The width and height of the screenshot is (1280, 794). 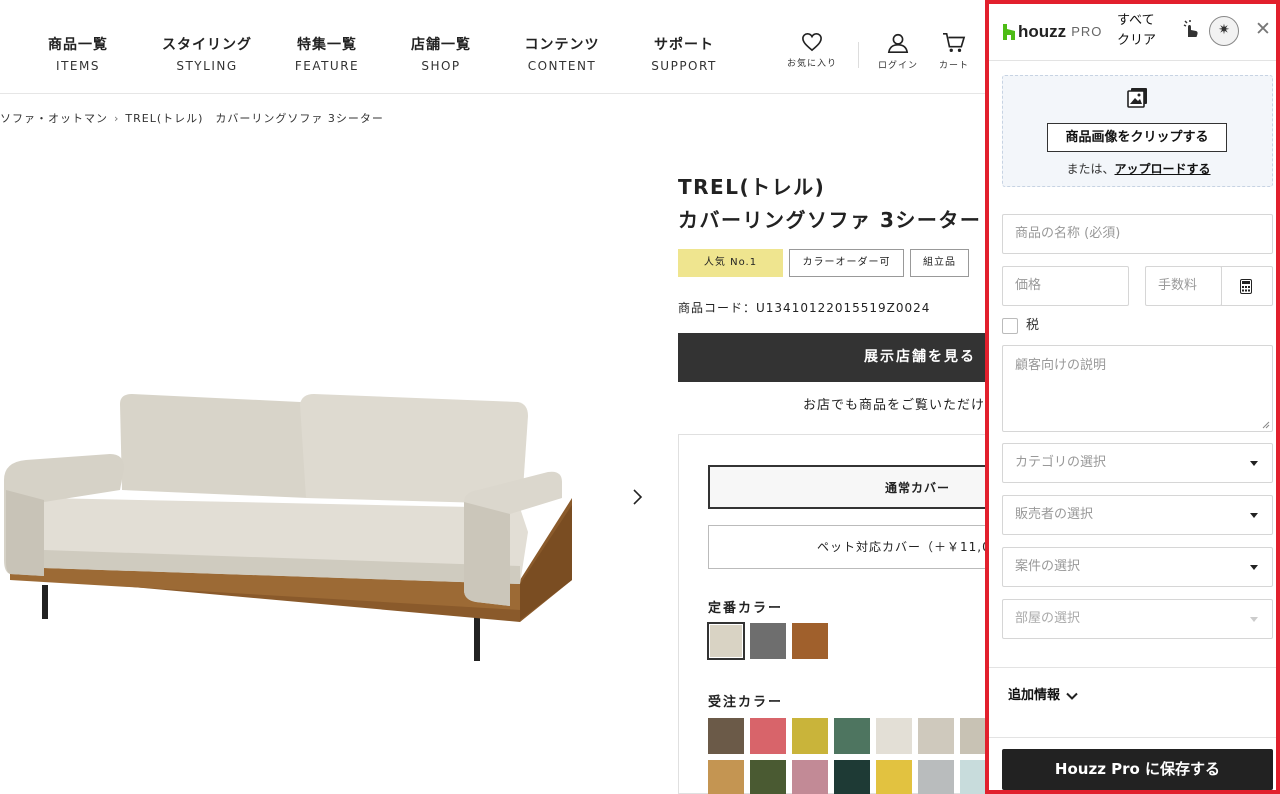 What do you see at coordinates (78, 45) in the screenshot?
I see `nav-items-jp: 商品一覧` at bounding box center [78, 45].